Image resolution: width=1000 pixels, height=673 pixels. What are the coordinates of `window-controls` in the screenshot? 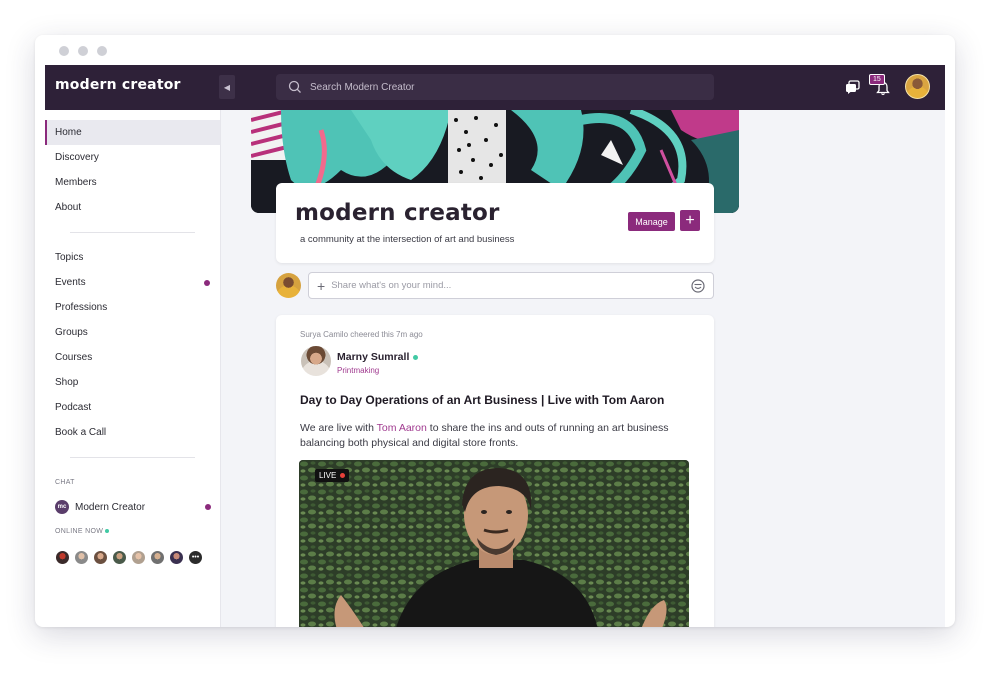 It's located at (83, 51).